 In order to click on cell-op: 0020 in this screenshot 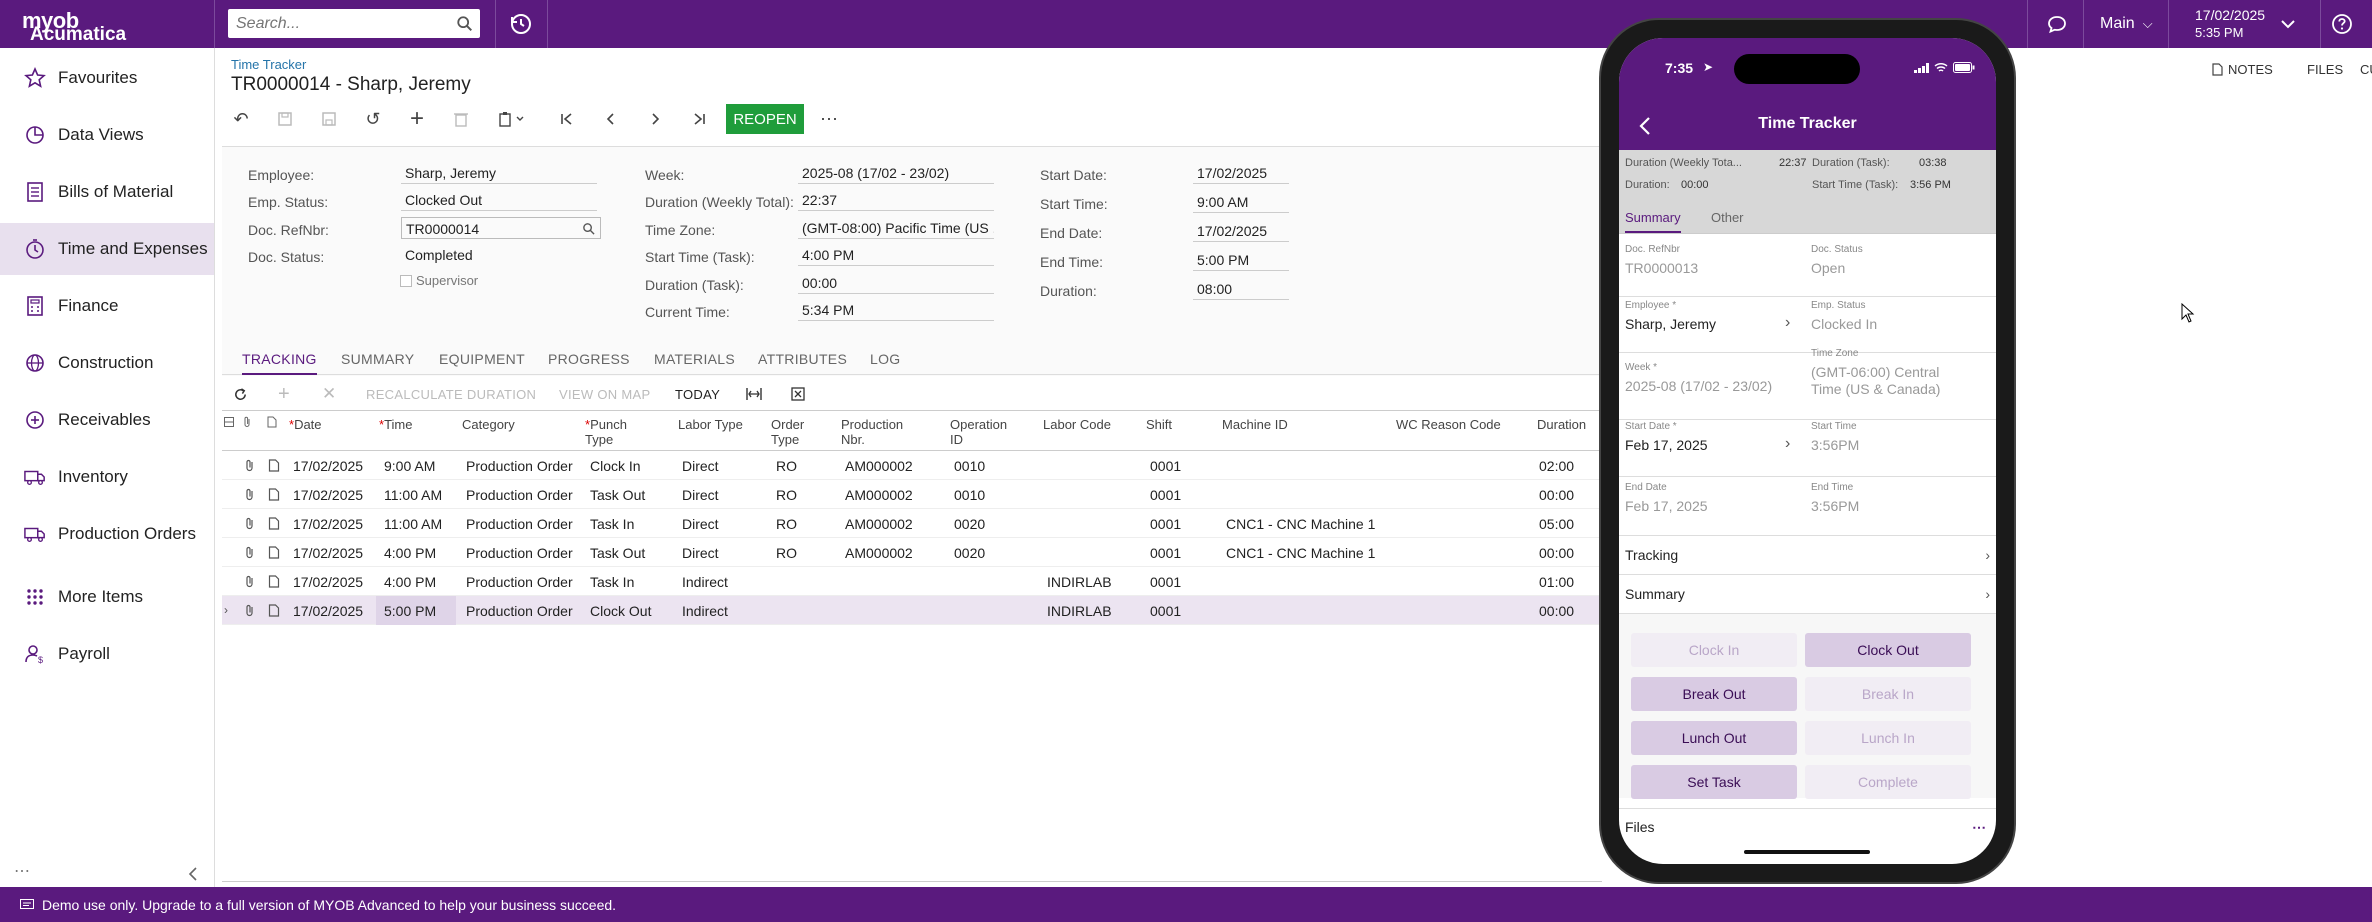, I will do `click(969, 553)`.